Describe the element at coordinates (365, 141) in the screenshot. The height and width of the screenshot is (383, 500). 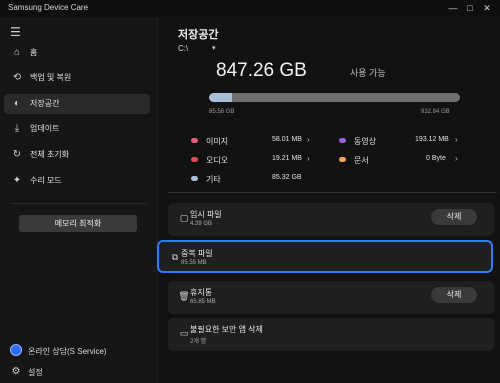
I see `category-label: 동영상` at that location.